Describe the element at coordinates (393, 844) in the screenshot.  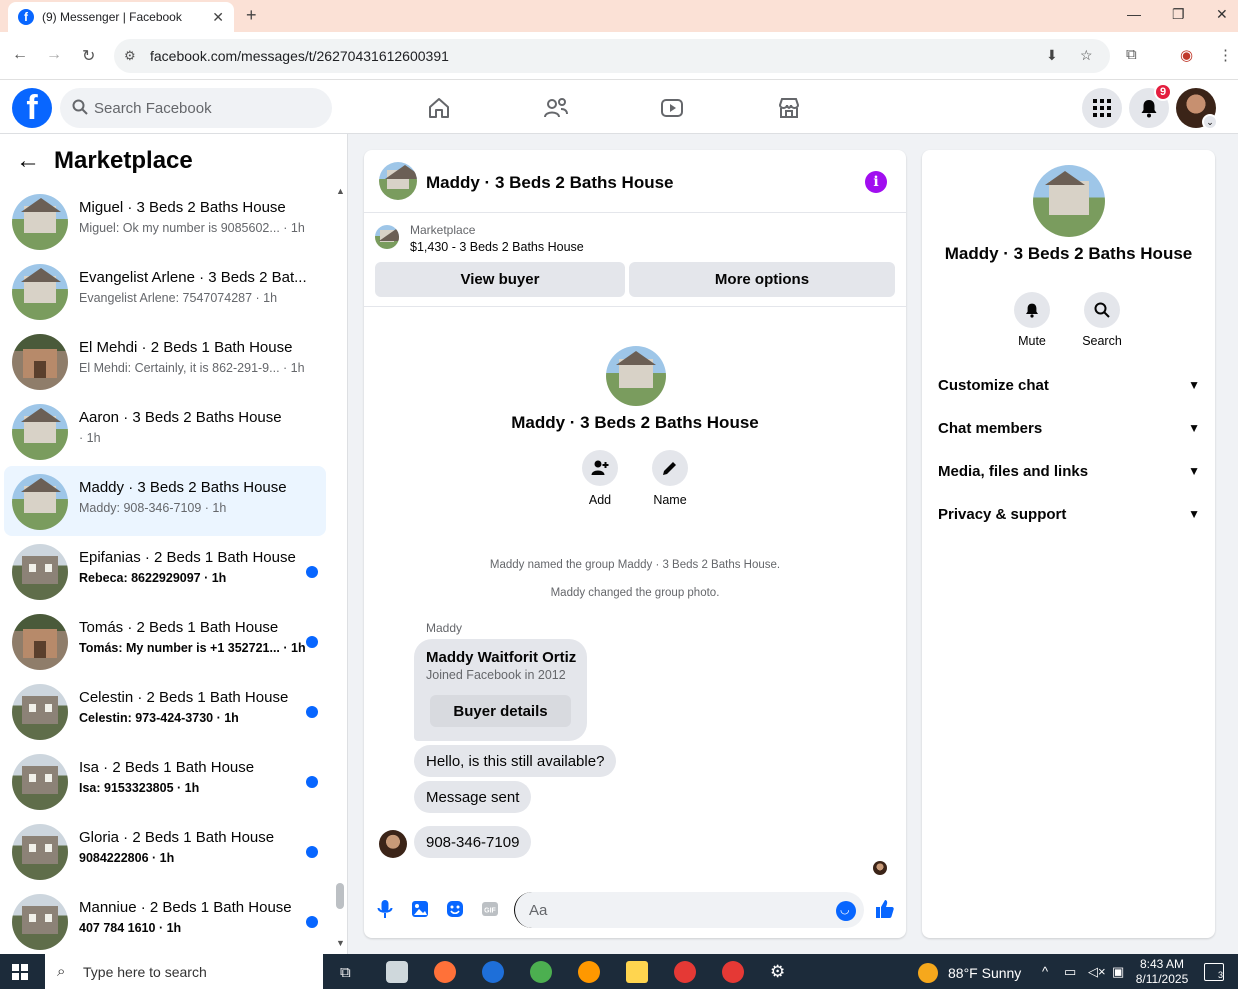
I see `sender-avatar` at that location.